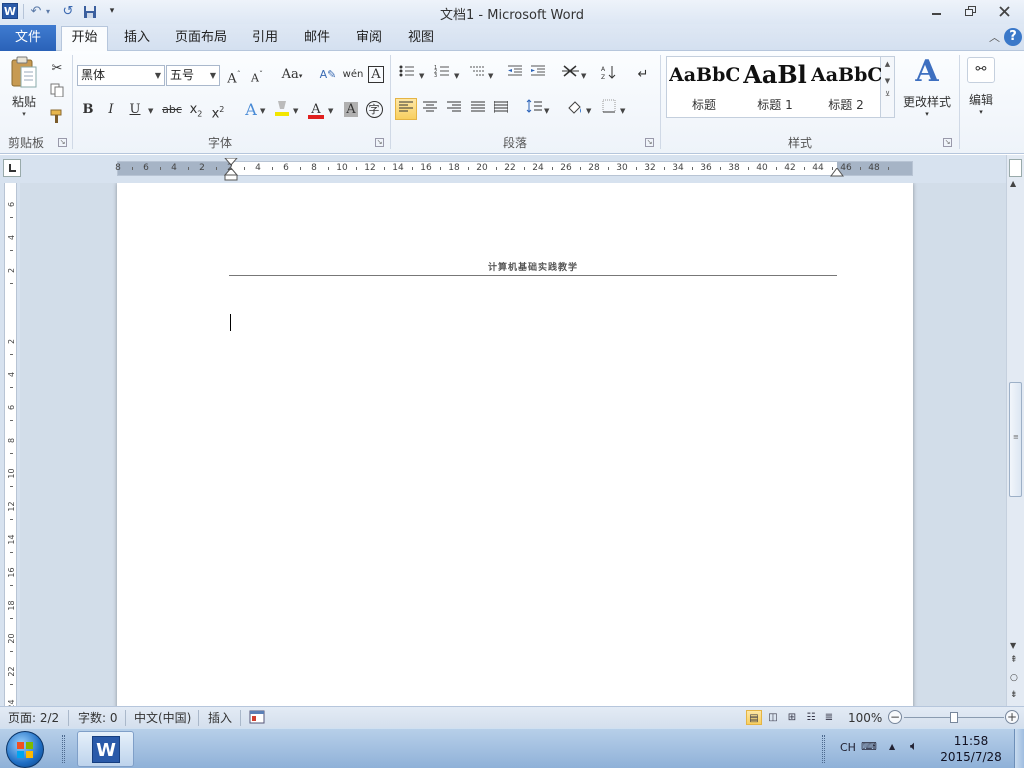 This screenshot has width=1024, height=768. What do you see at coordinates (892, 746) in the screenshot?
I see `show-hidden-icons-icon: ▲` at bounding box center [892, 746].